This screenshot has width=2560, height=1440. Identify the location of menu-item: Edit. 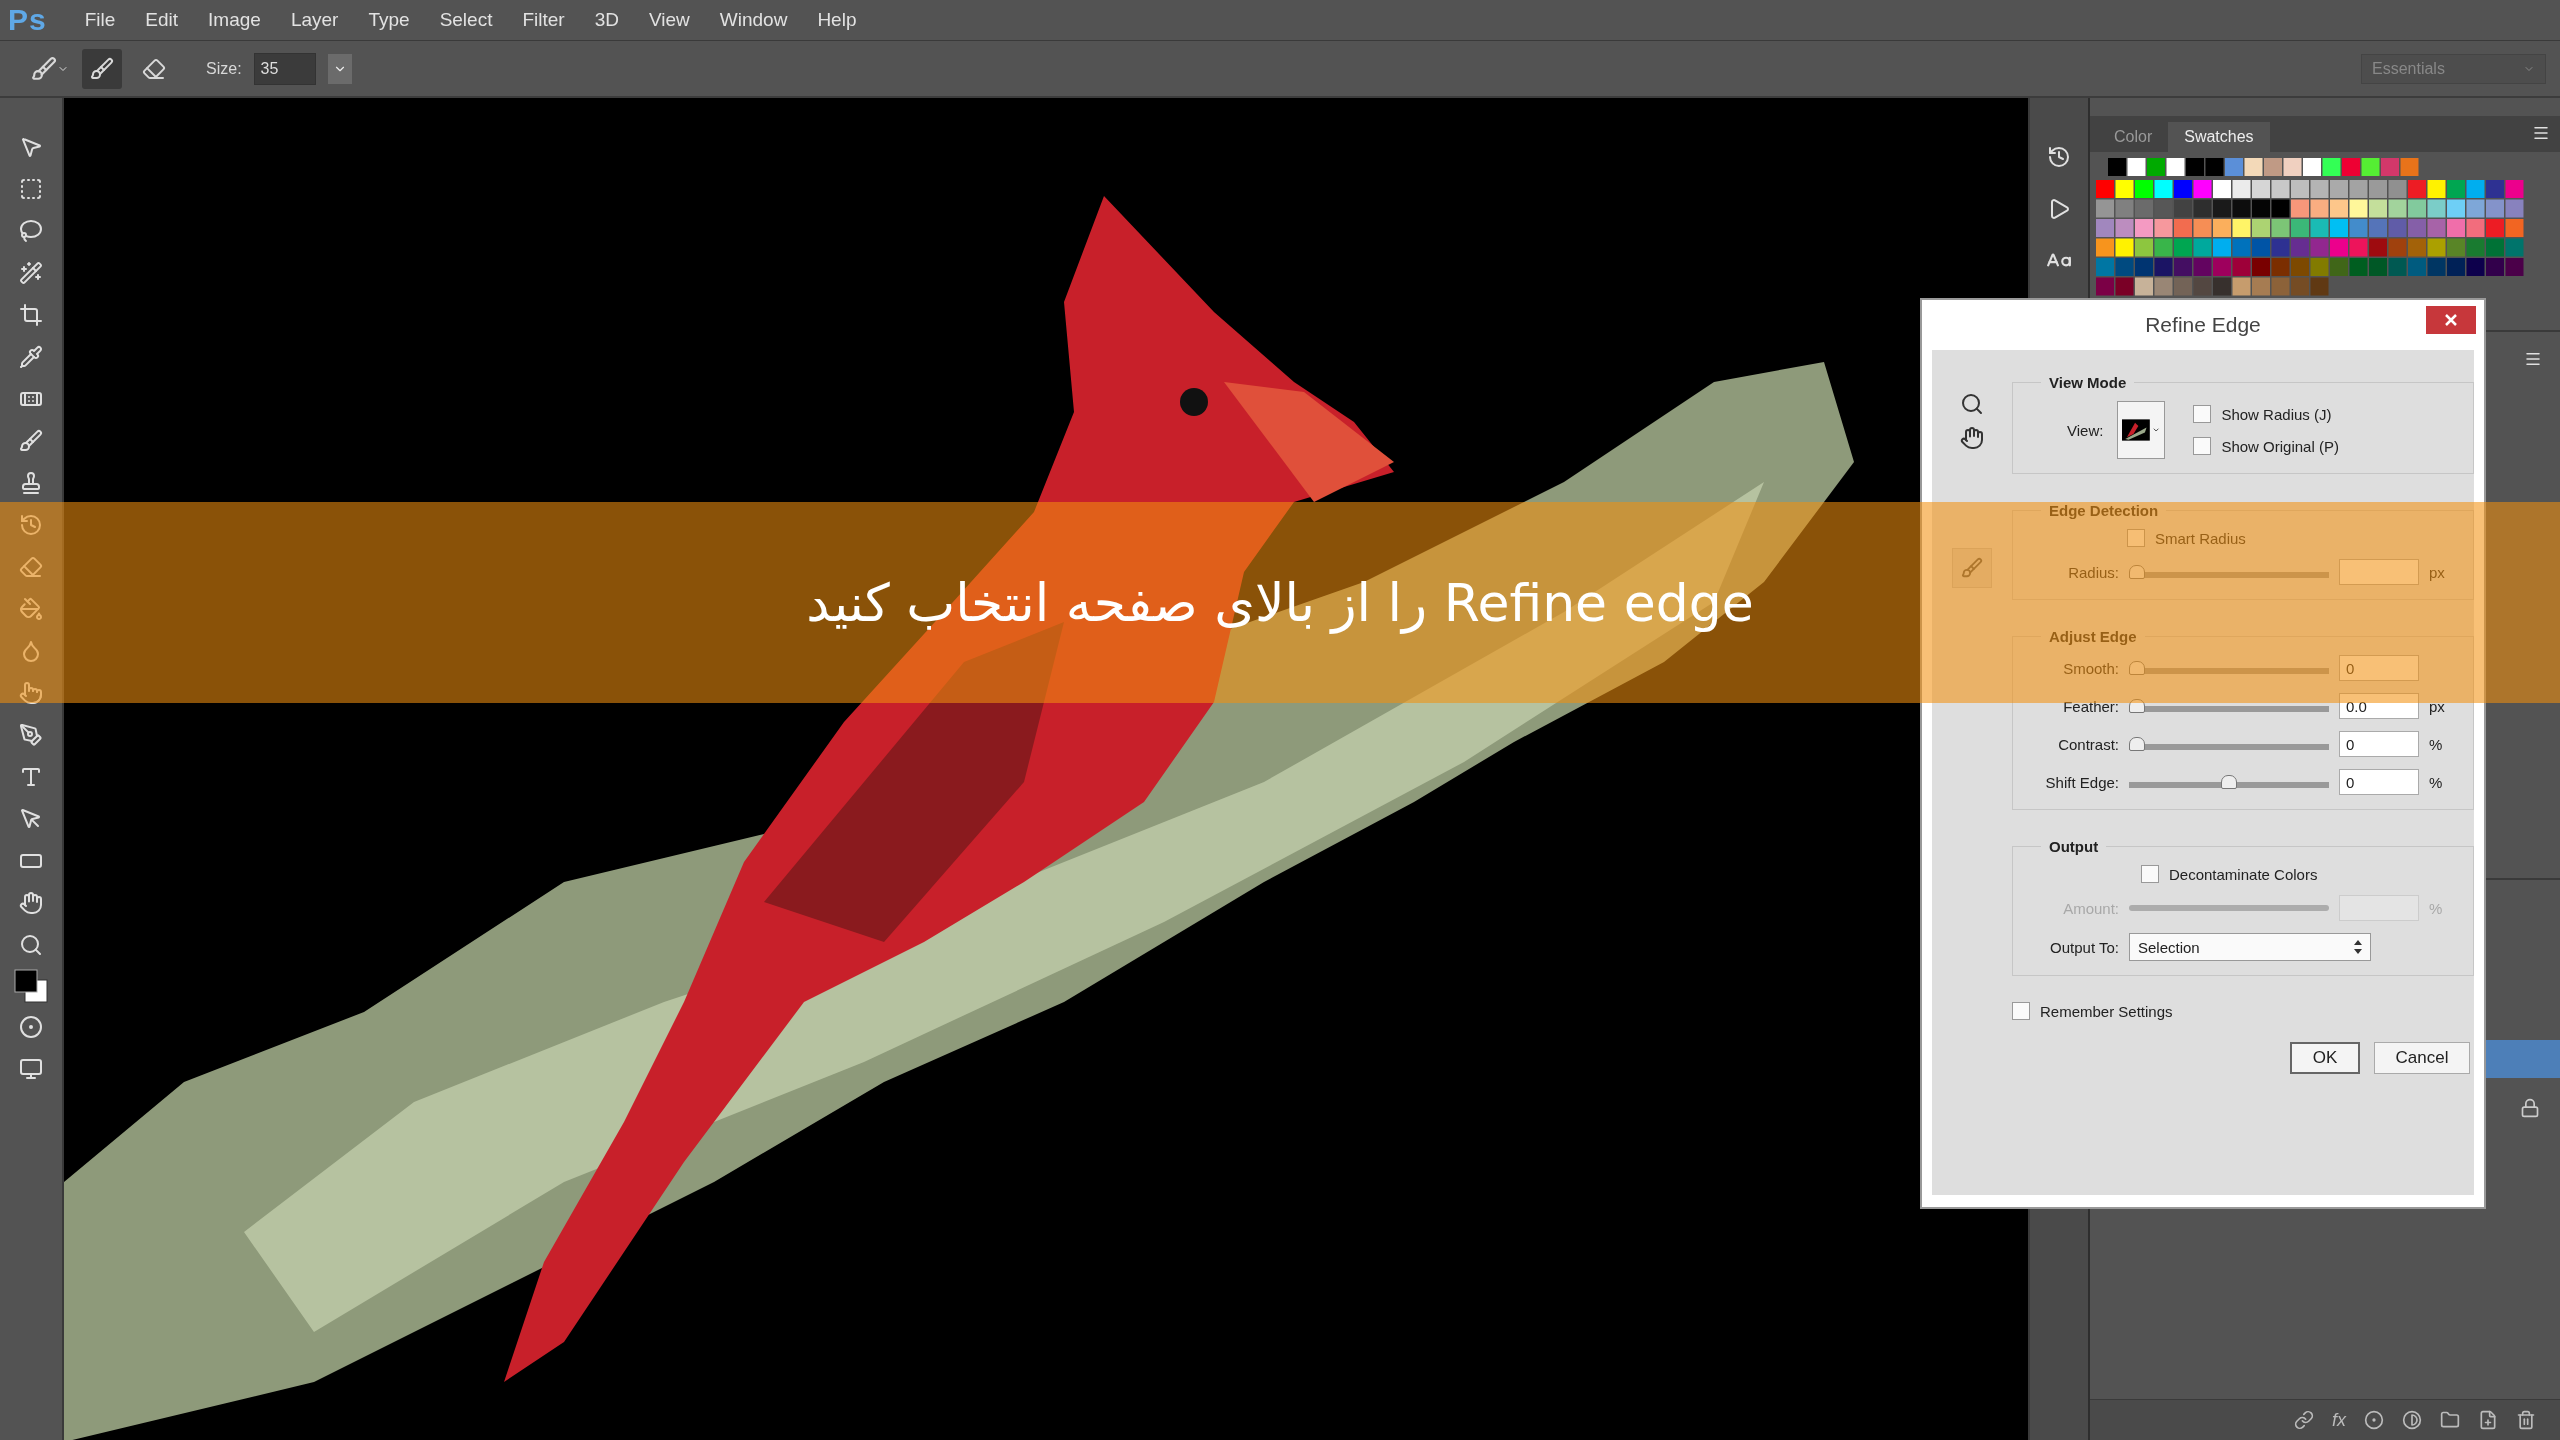
(162, 20).